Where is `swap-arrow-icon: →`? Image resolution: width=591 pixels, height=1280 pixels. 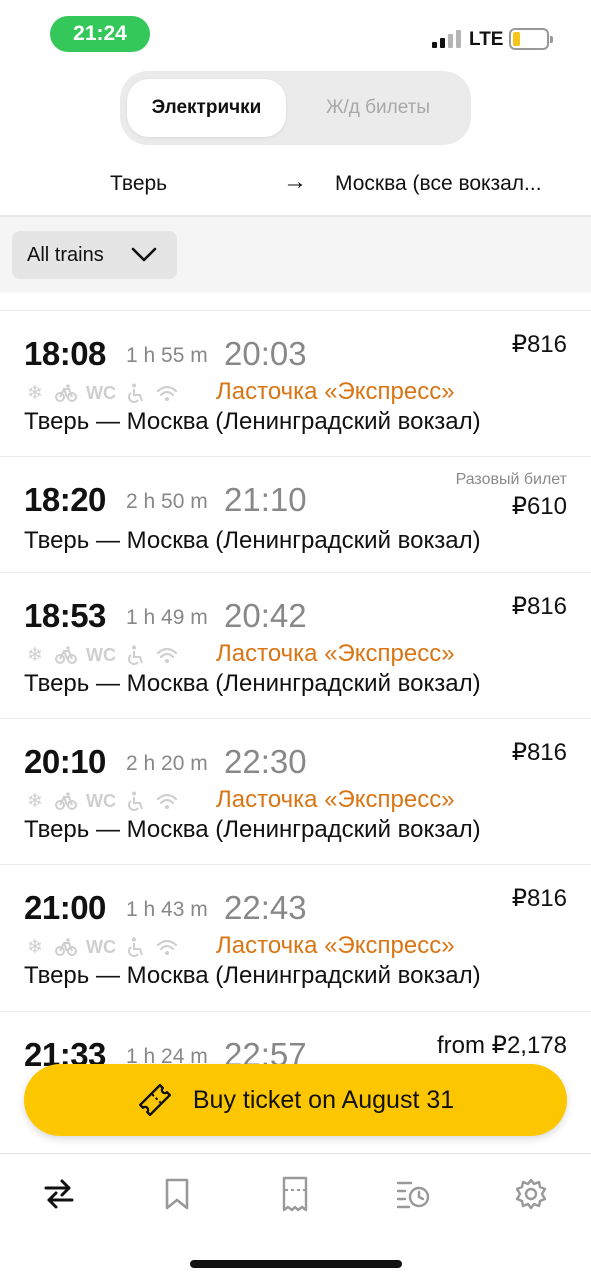
swap-arrow-icon: → is located at coordinates (295, 182).